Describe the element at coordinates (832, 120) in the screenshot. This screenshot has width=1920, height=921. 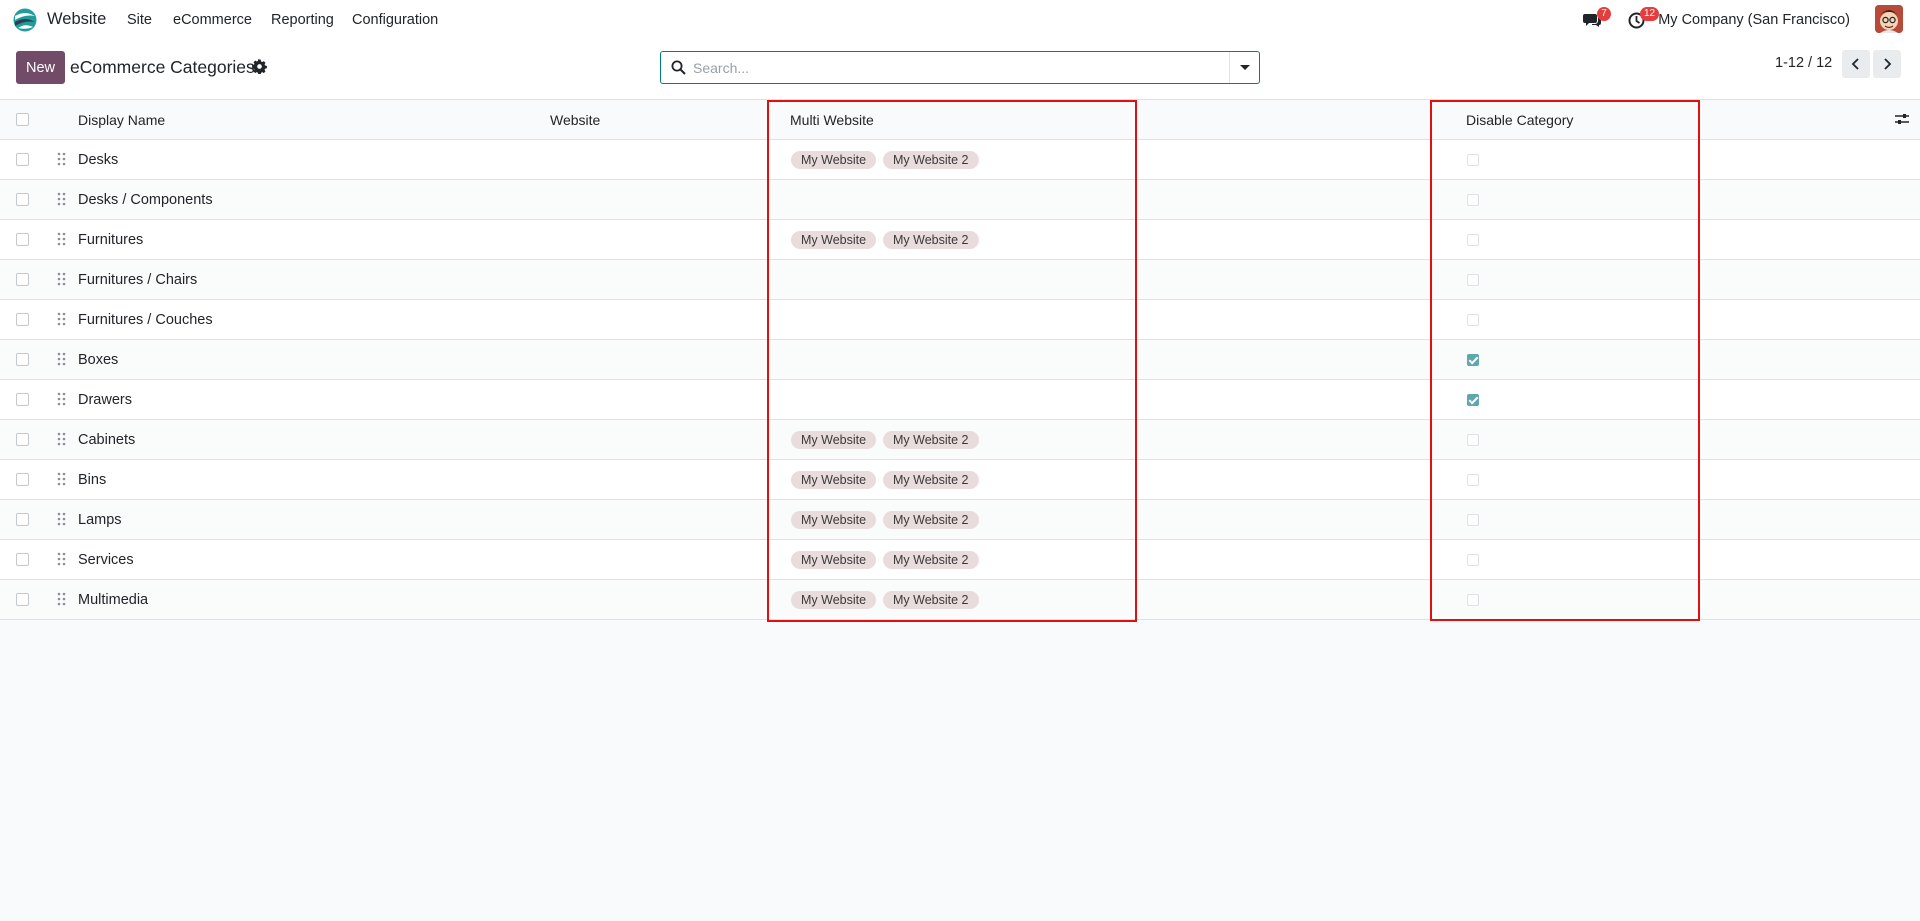
I see `column-multi-website: Multi Website` at that location.